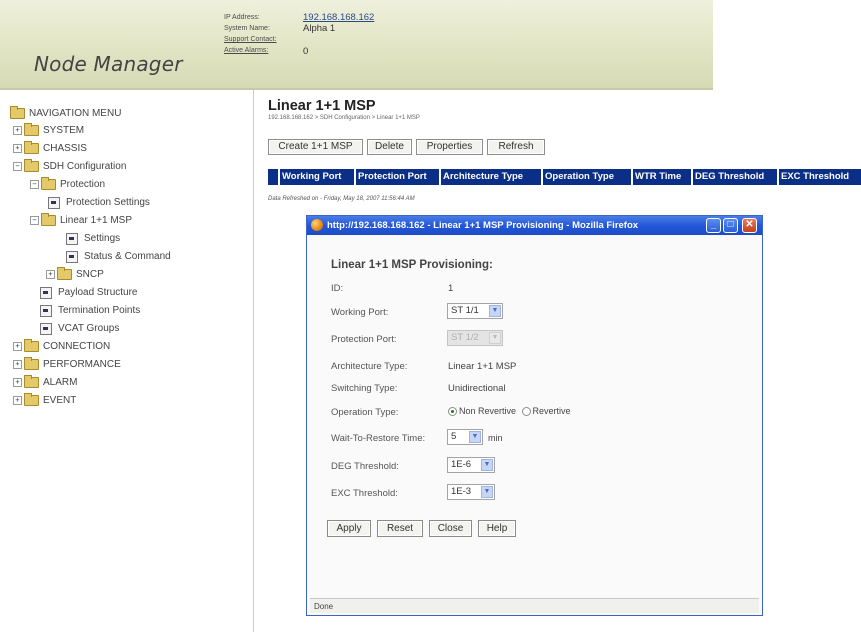  What do you see at coordinates (99, 202) in the screenshot?
I see `nav-item-protection-settings: Protection Settings` at bounding box center [99, 202].